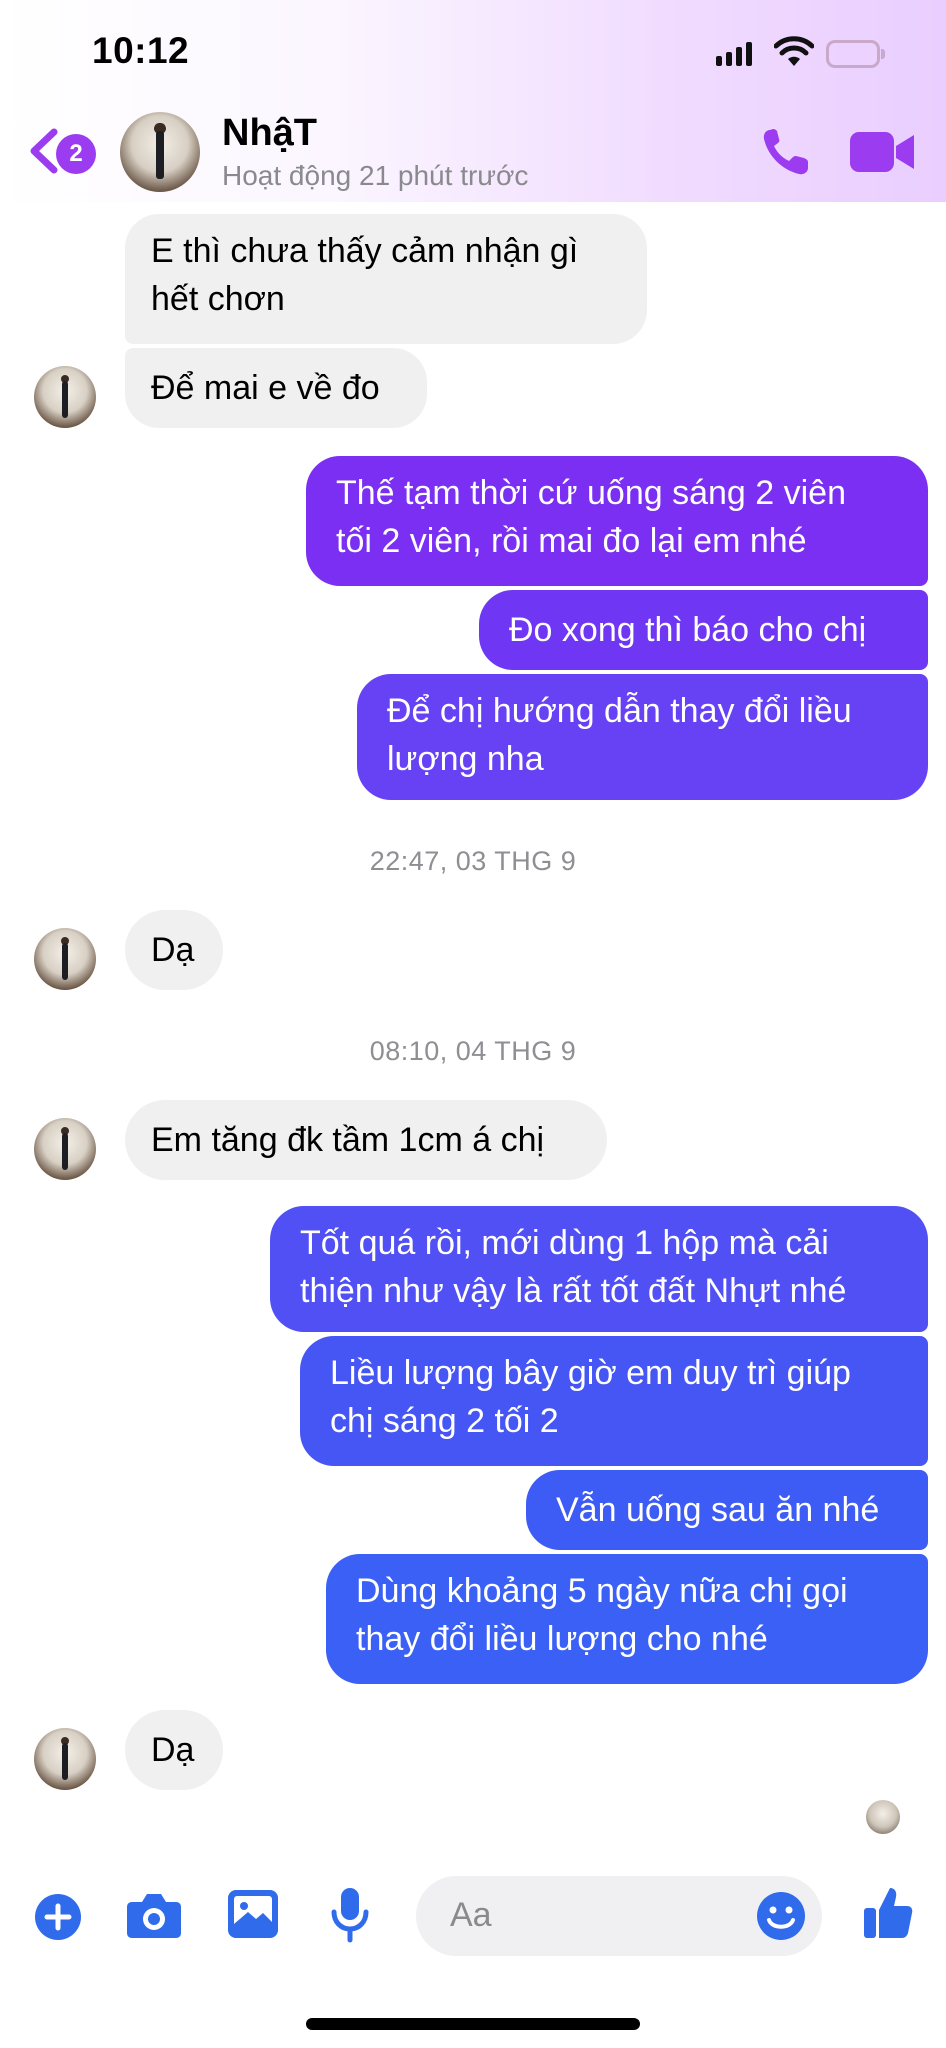  Describe the element at coordinates (794, 51) in the screenshot. I see `wifi-icon` at that location.